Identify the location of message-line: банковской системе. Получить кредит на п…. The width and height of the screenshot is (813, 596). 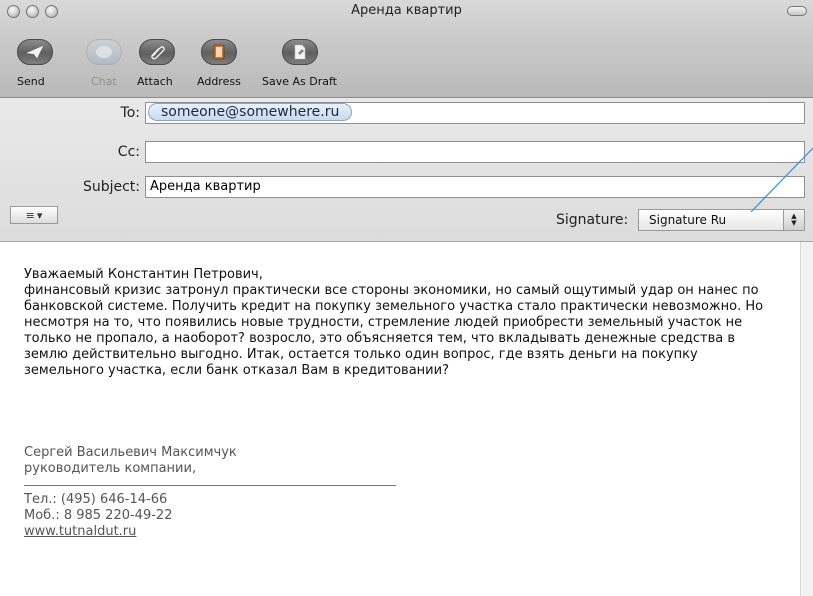
(394, 306).